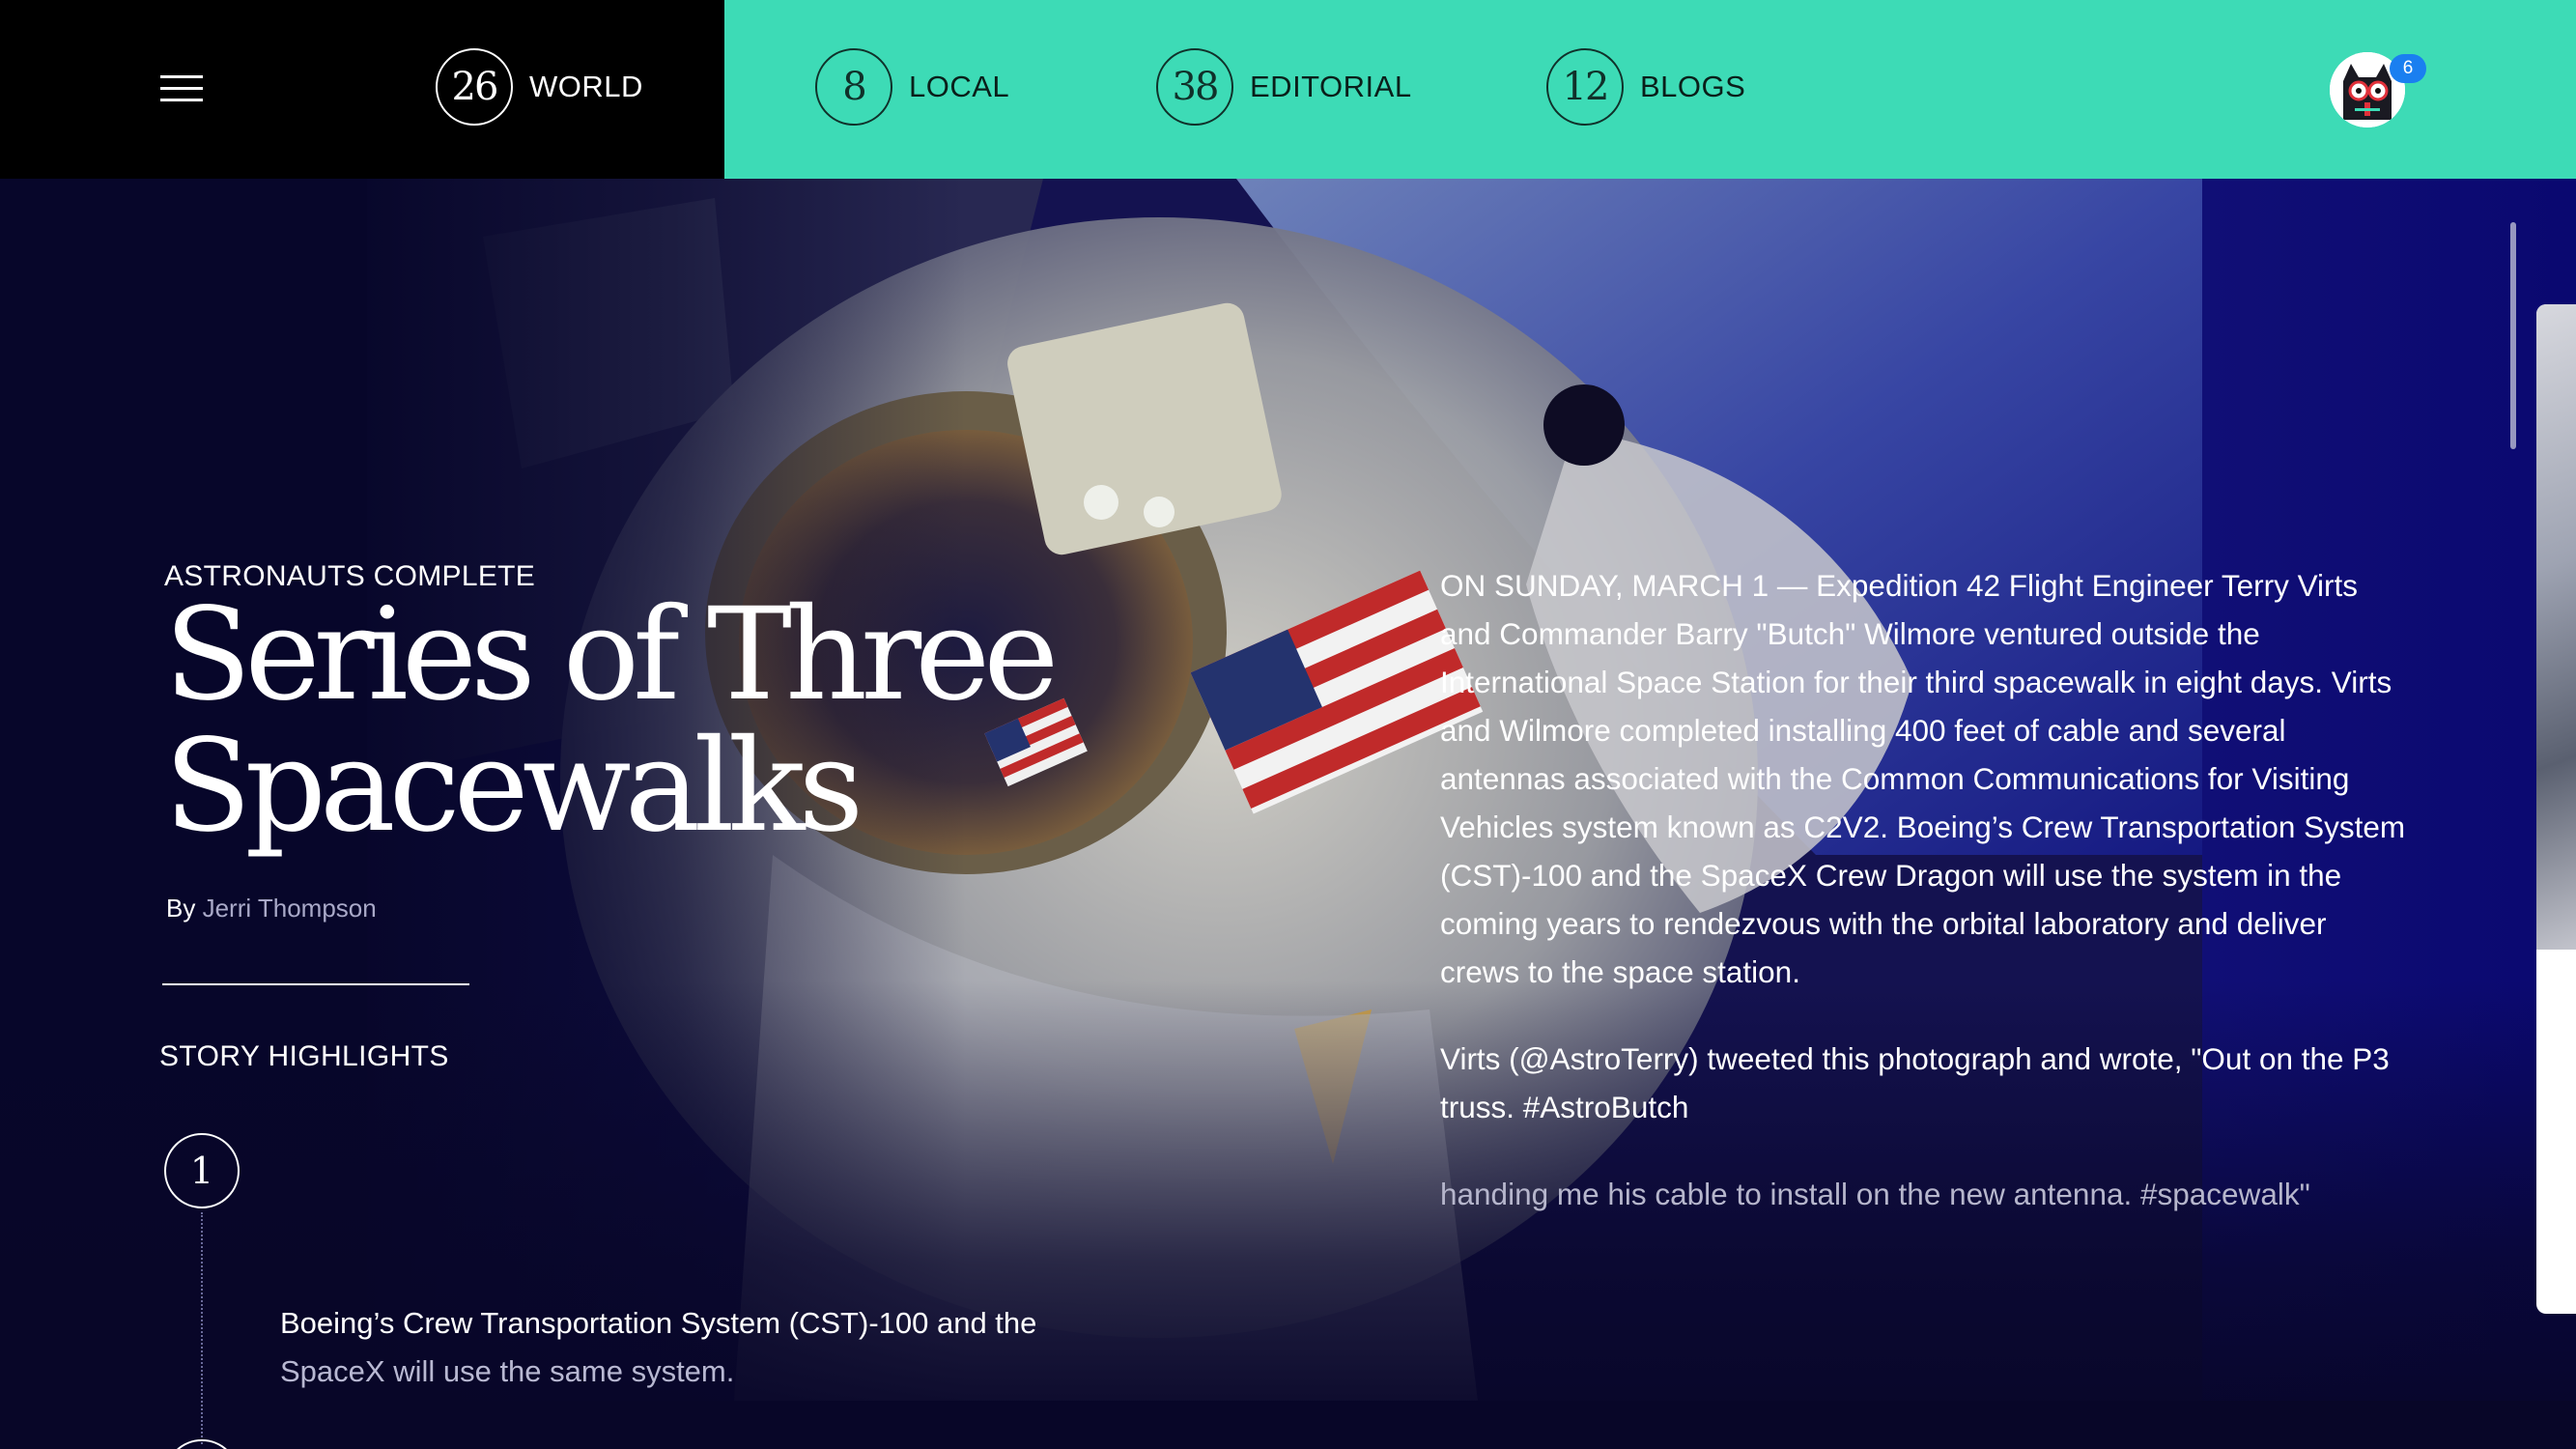 The image size is (2576, 1449). Describe the element at coordinates (507, 1371) in the screenshot. I see `highlight-line: SpaceX will use the same system.` at that location.